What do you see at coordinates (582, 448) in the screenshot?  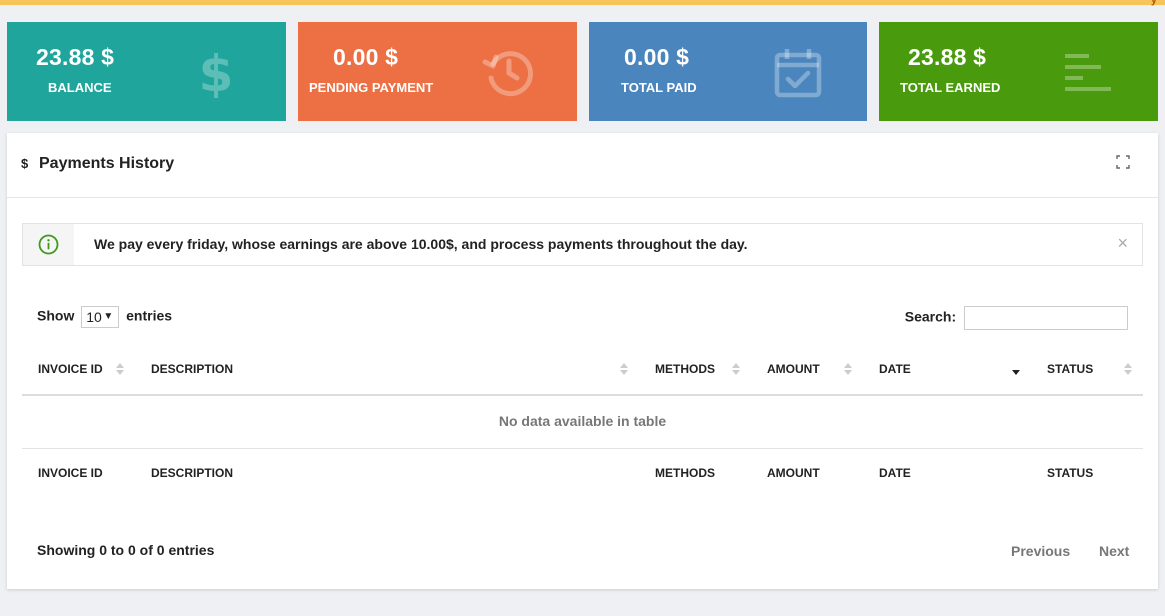 I see `footer-divider` at bounding box center [582, 448].